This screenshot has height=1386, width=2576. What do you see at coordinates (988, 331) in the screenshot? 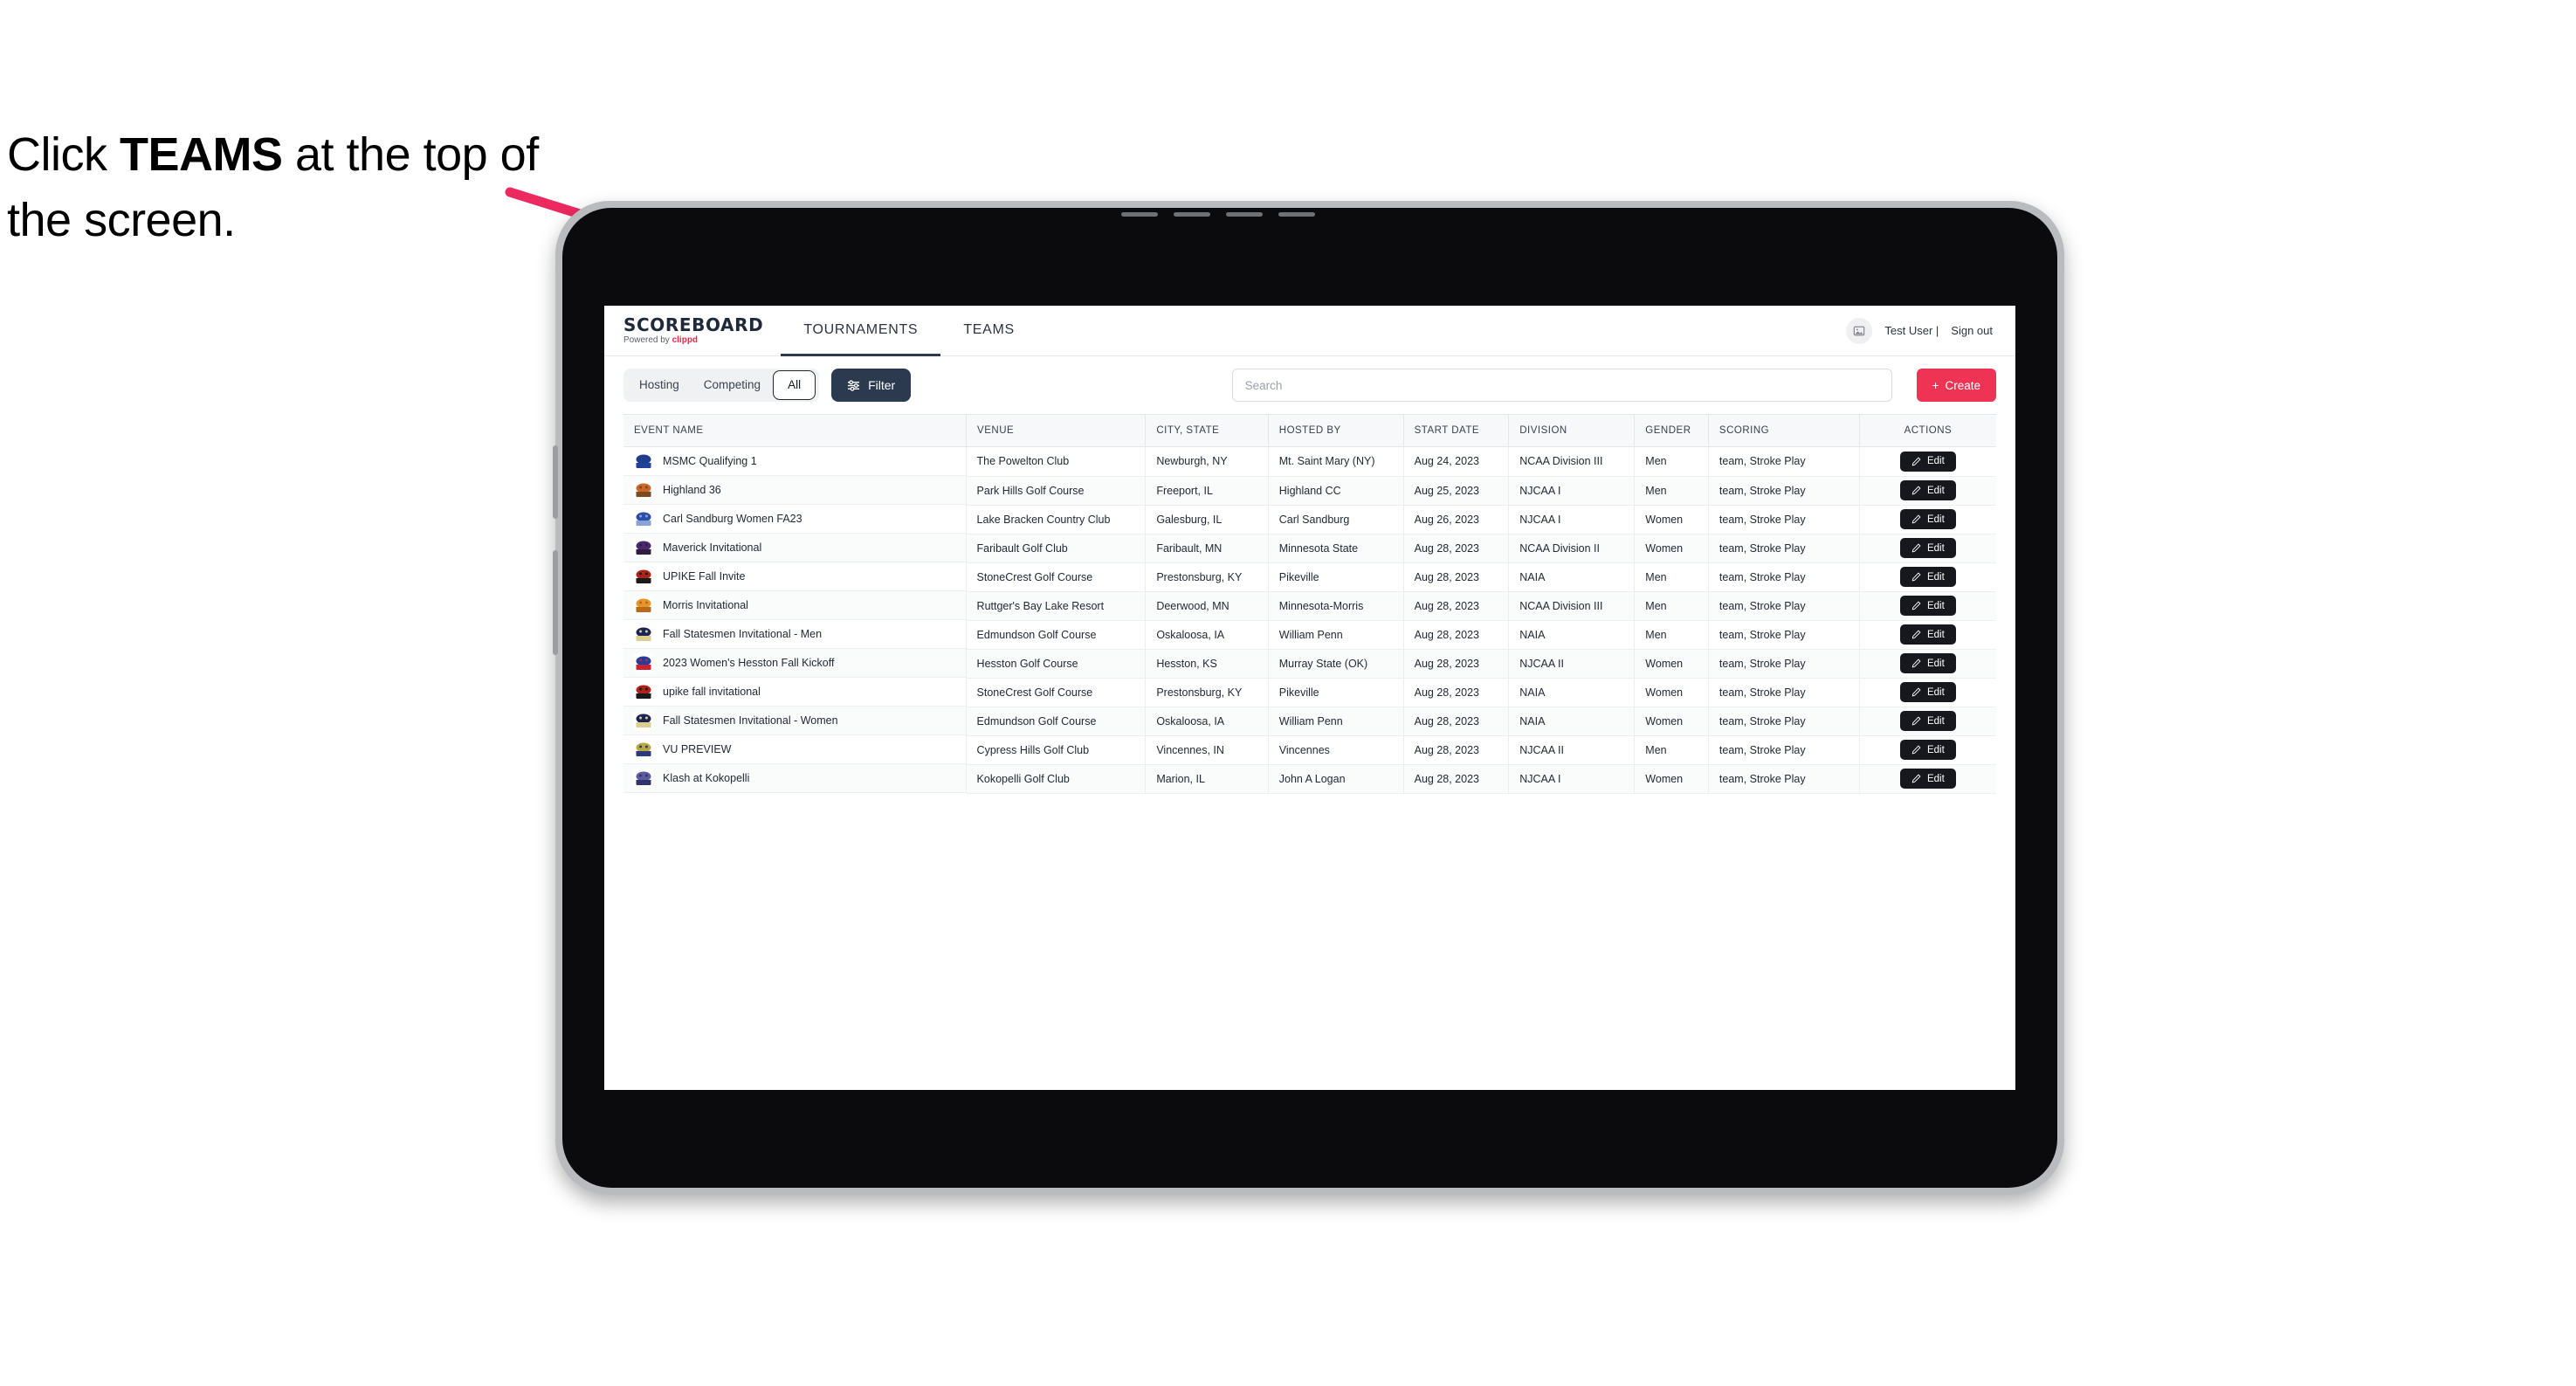
I see `tab-teams: TEAMS` at bounding box center [988, 331].